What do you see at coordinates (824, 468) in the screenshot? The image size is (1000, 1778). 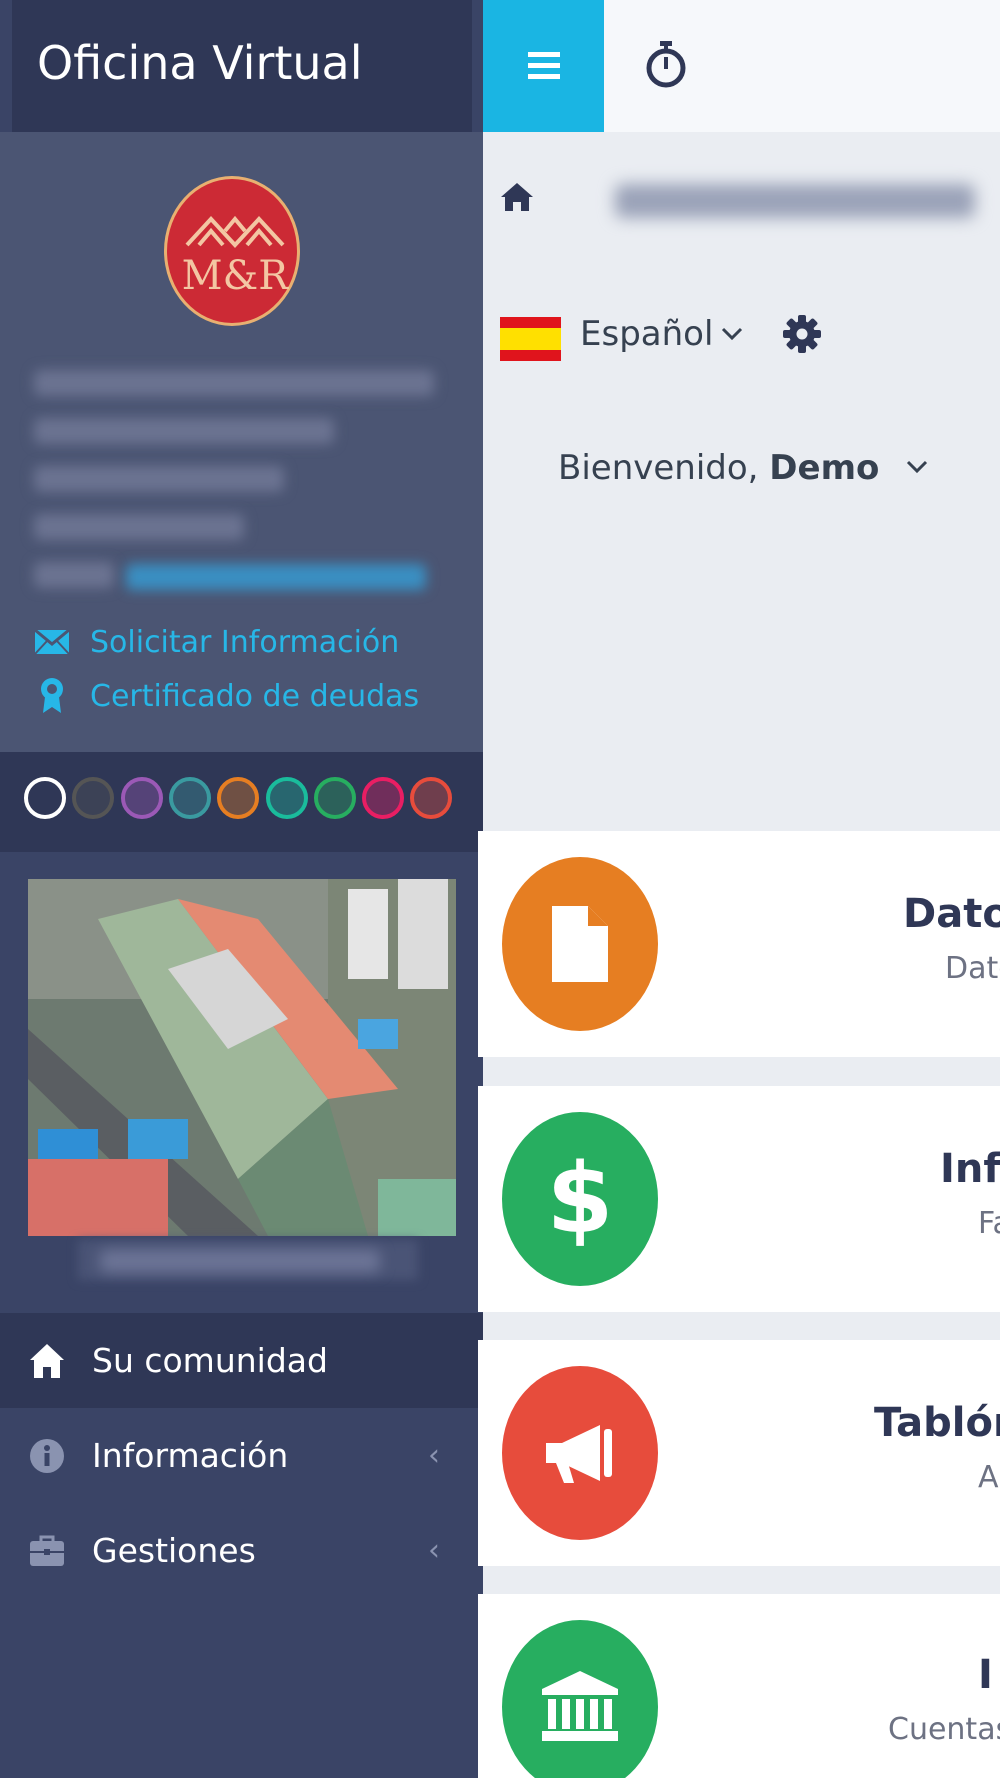 I see `welcome-user: Demo` at bounding box center [824, 468].